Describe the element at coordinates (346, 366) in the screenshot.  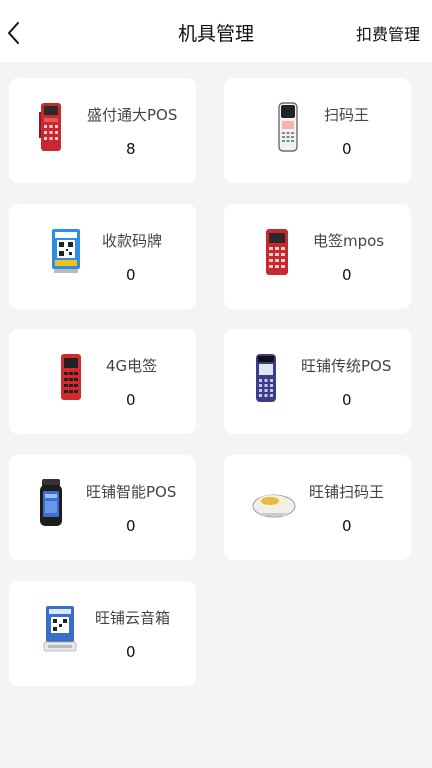
I see `device-name: 旺铺传统POS` at that location.